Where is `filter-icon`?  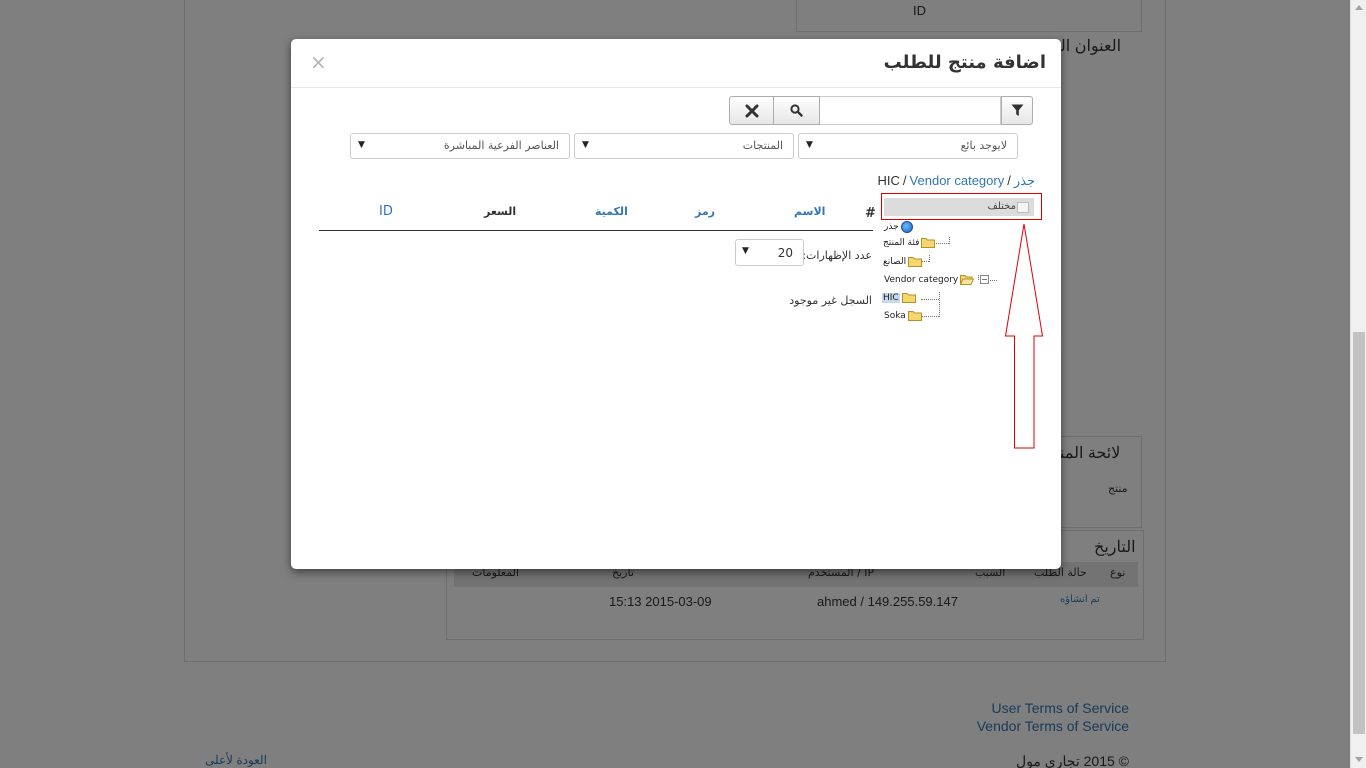
filter-icon is located at coordinates (1017, 110).